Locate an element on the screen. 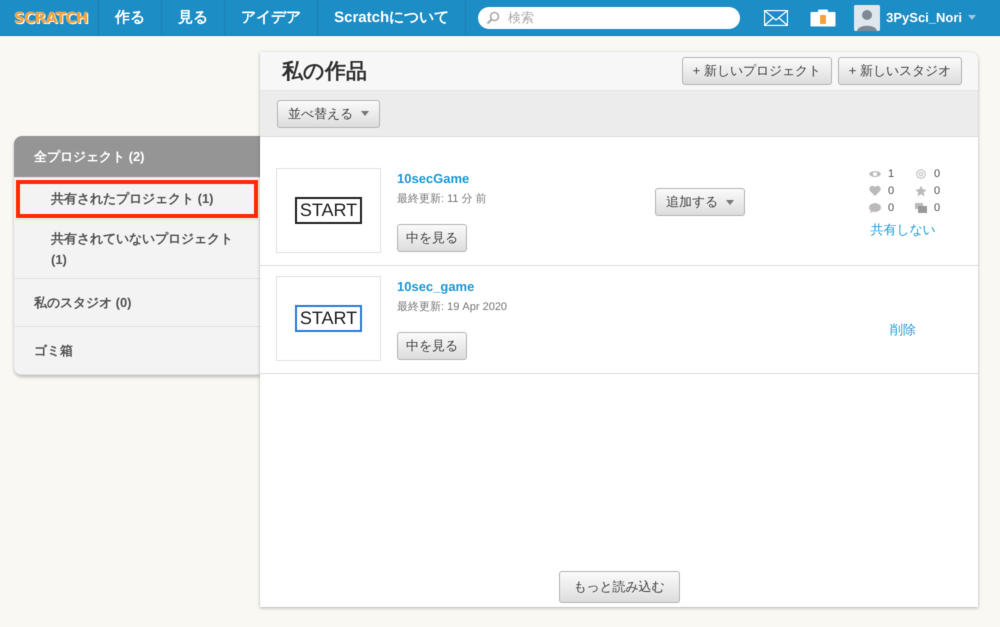 This screenshot has height=627, width=1000. envelope-icon is located at coordinates (776, 18).